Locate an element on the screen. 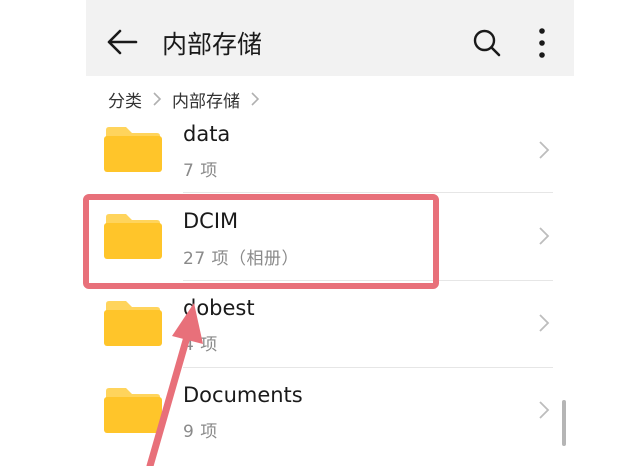 The height and width of the screenshot is (466, 640). folder-item-count: 4 项 is located at coordinates (200, 345).